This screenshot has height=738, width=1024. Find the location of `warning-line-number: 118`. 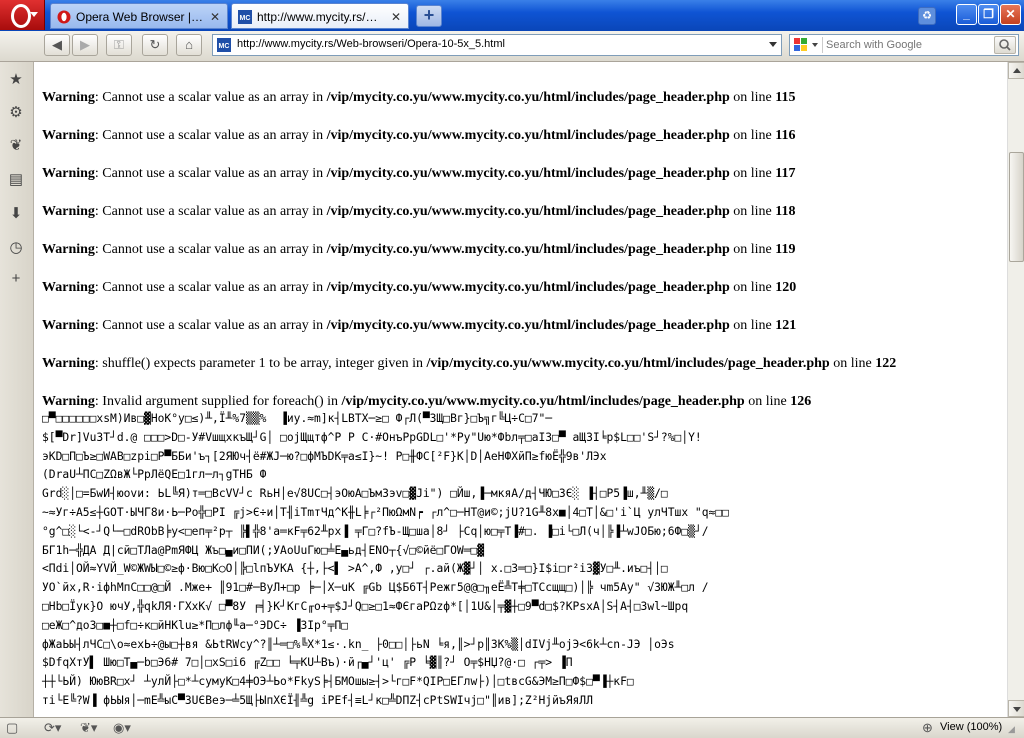

warning-line-number: 118 is located at coordinates (785, 211).